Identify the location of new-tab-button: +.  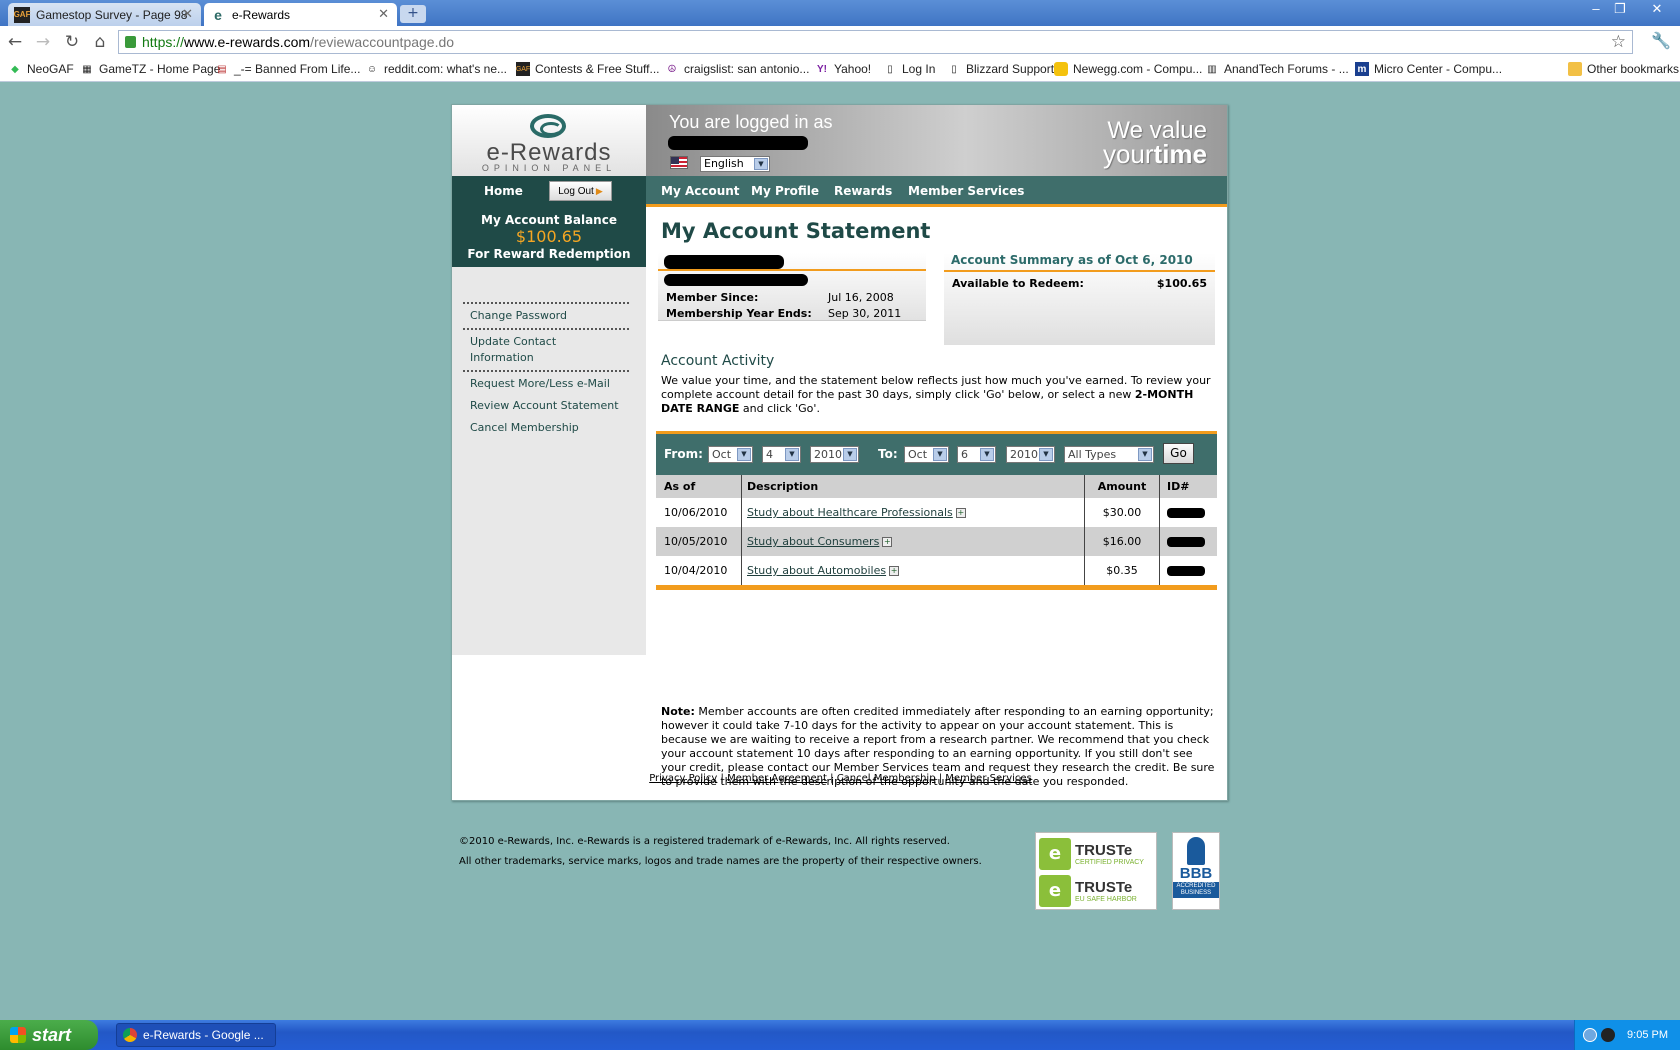
(413, 14).